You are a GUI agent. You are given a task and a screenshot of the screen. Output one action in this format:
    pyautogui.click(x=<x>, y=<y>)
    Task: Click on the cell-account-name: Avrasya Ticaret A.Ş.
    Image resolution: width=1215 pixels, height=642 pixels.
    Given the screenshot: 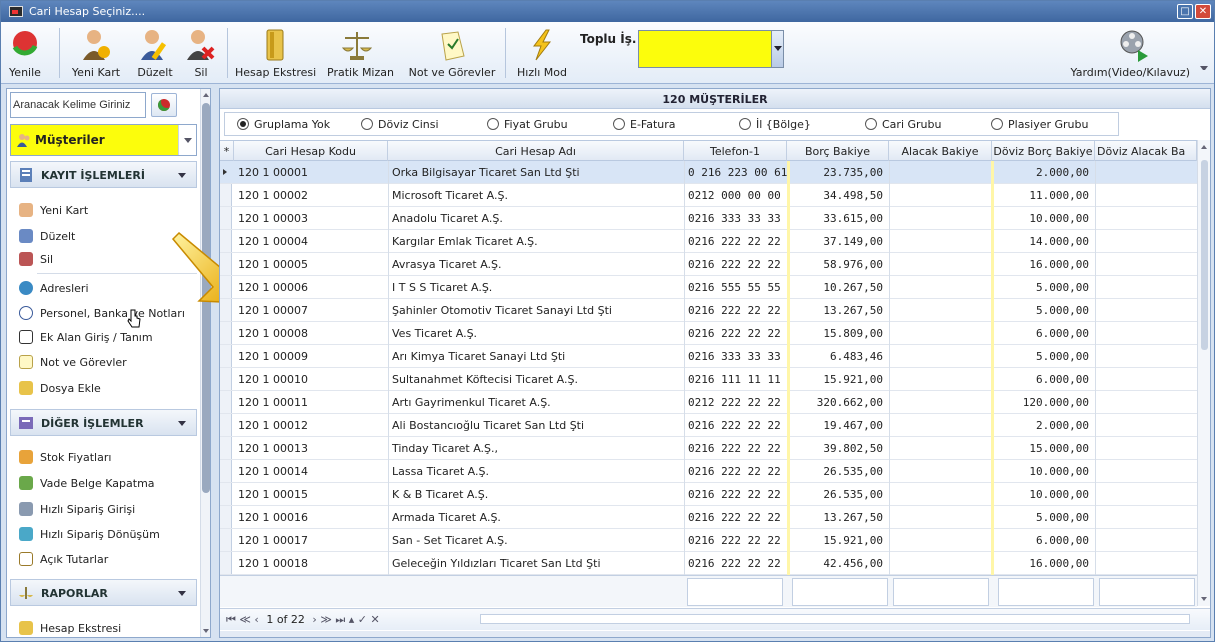 What is the action you would take?
    pyautogui.click(x=536, y=264)
    